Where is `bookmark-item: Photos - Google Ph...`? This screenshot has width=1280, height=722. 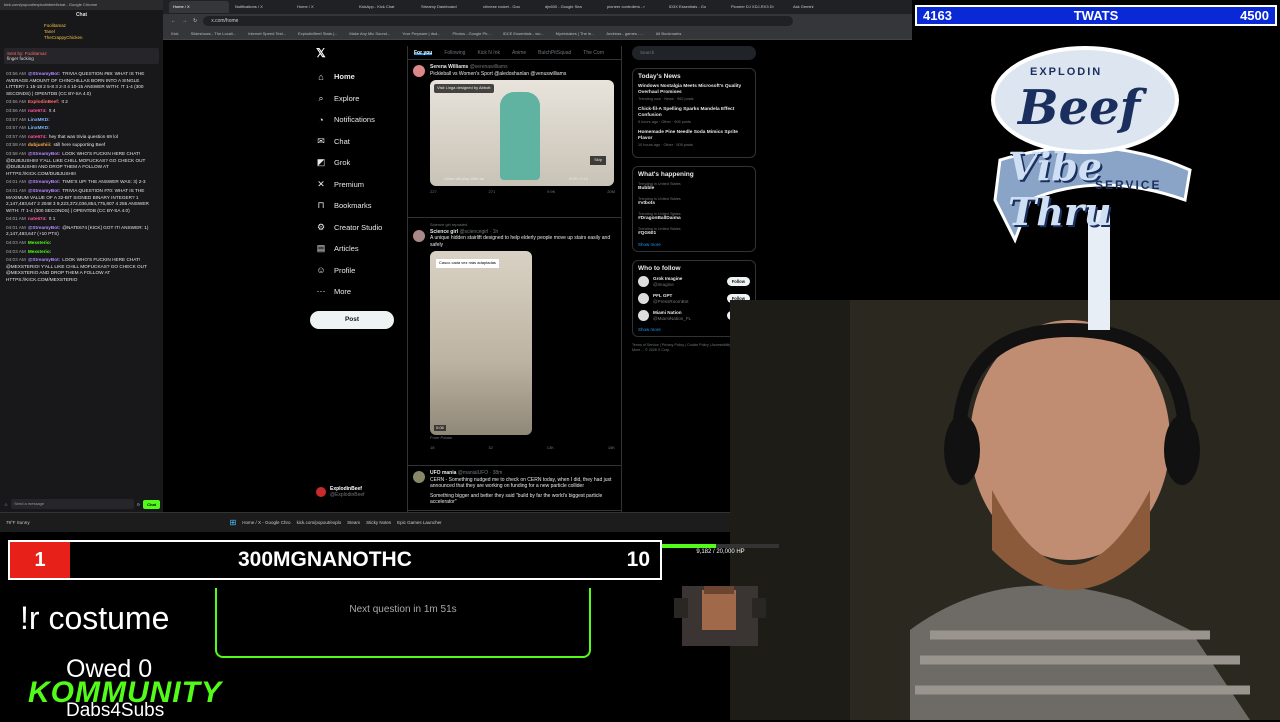 bookmark-item: Photos - Google Ph... is located at coordinates (472, 33).